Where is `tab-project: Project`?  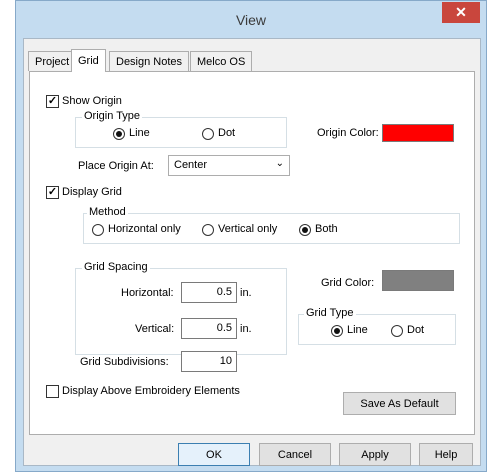
tab-project: Project is located at coordinates (52, 61).